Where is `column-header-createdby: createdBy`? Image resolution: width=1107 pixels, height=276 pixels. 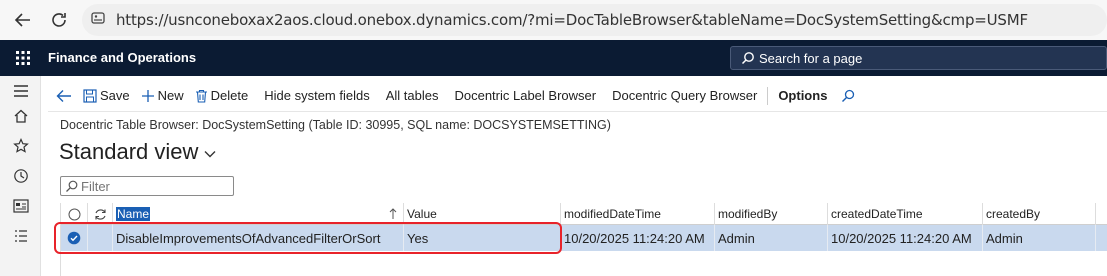 column-header-createdby: createdBy is located at coordinates (1039, 214).